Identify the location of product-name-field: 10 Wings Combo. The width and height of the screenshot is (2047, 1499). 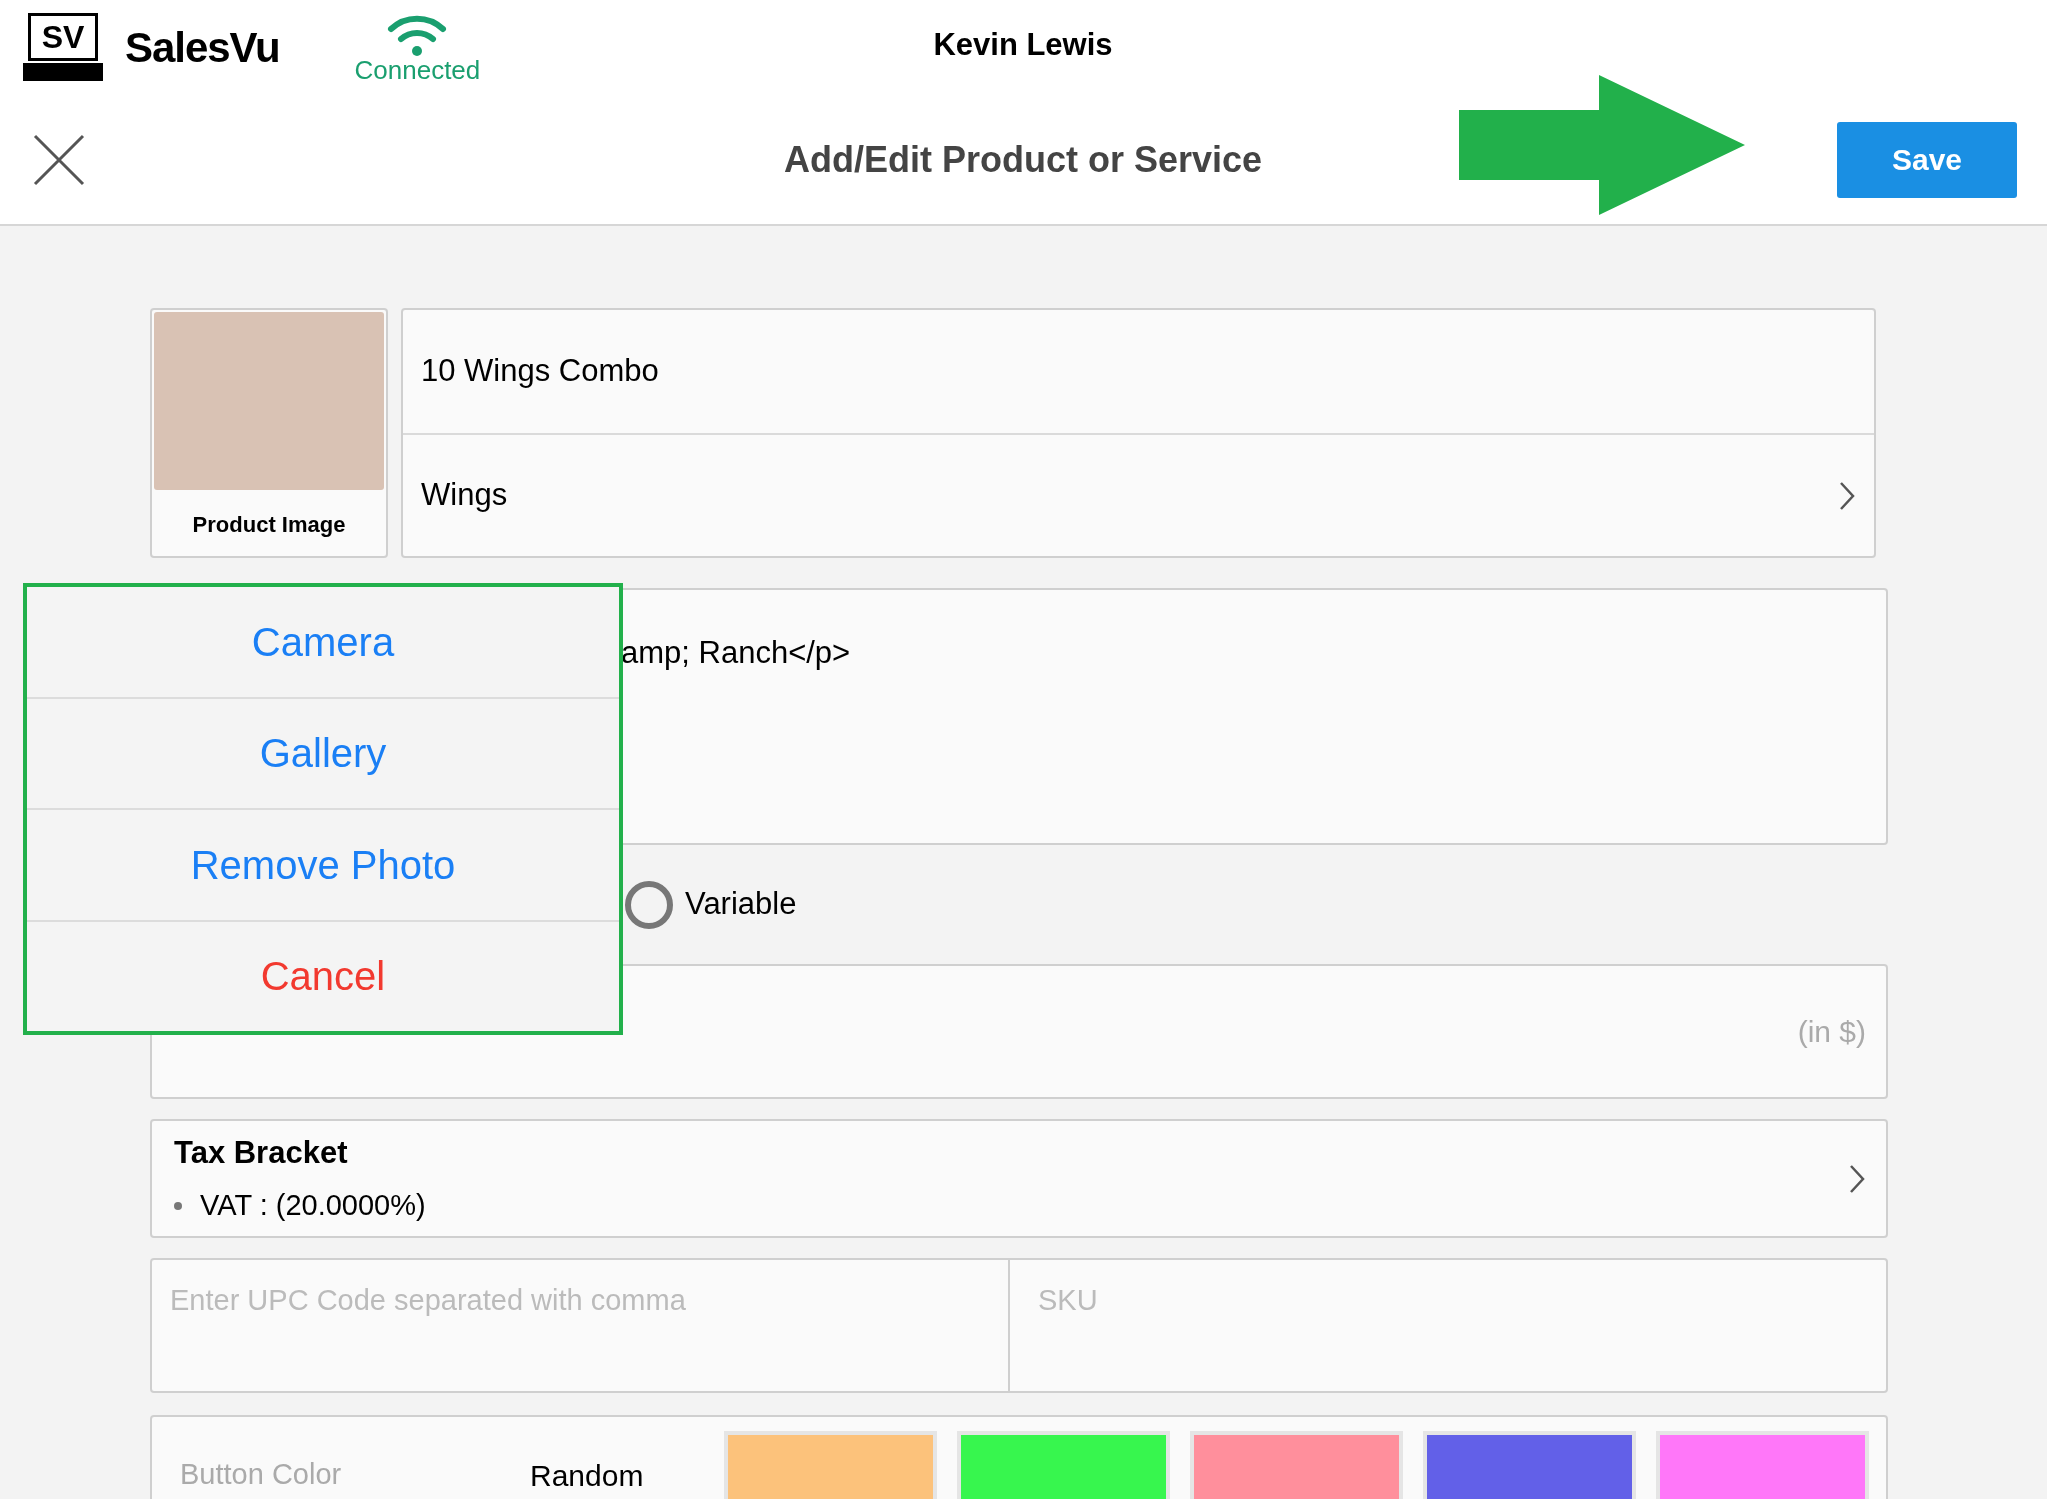
(1138, 372).